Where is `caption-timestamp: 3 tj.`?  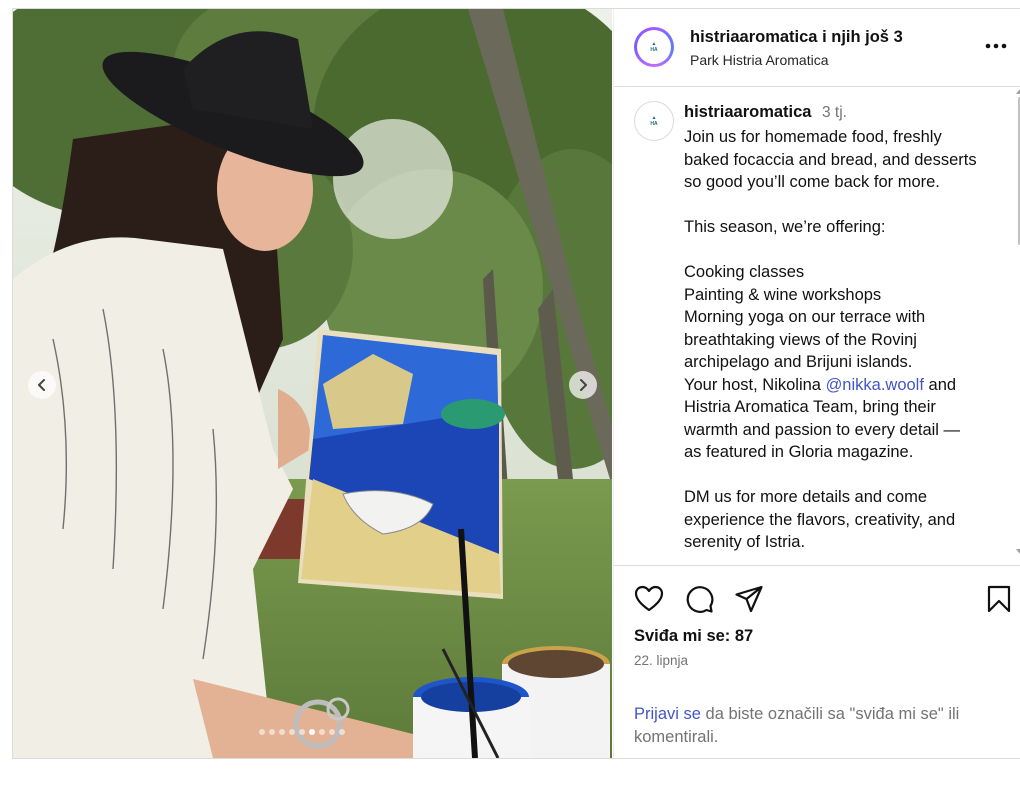
caption-timestamp: 3 tj. is located at coordinates (834, 113).